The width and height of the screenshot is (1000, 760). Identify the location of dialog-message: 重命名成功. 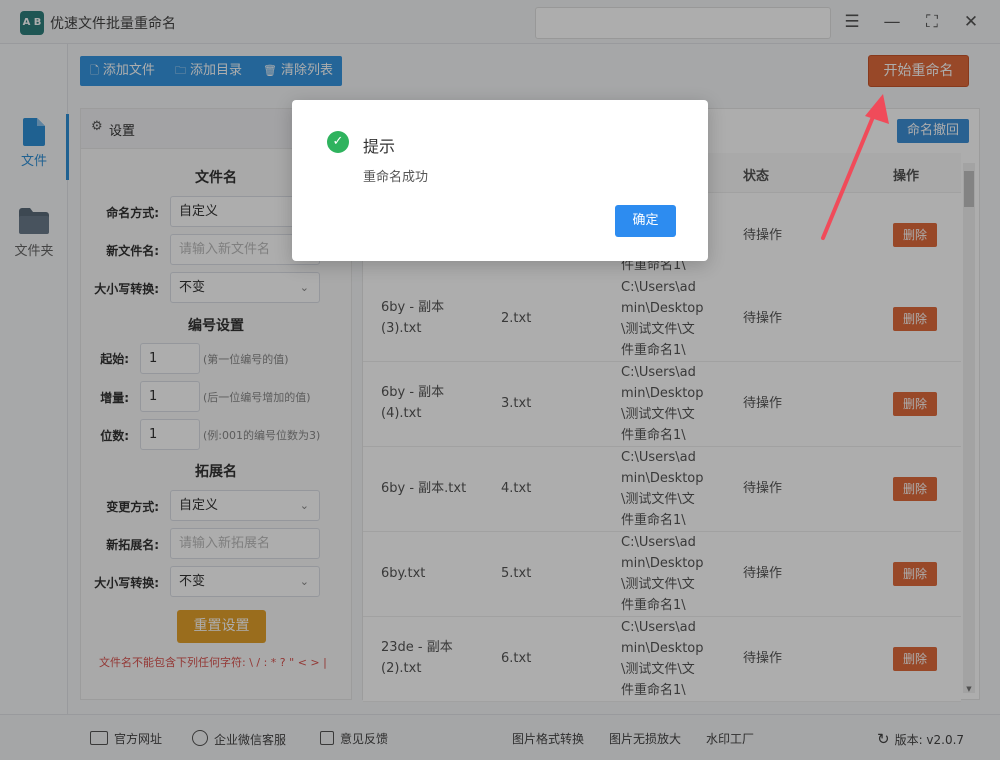
(396, 177).